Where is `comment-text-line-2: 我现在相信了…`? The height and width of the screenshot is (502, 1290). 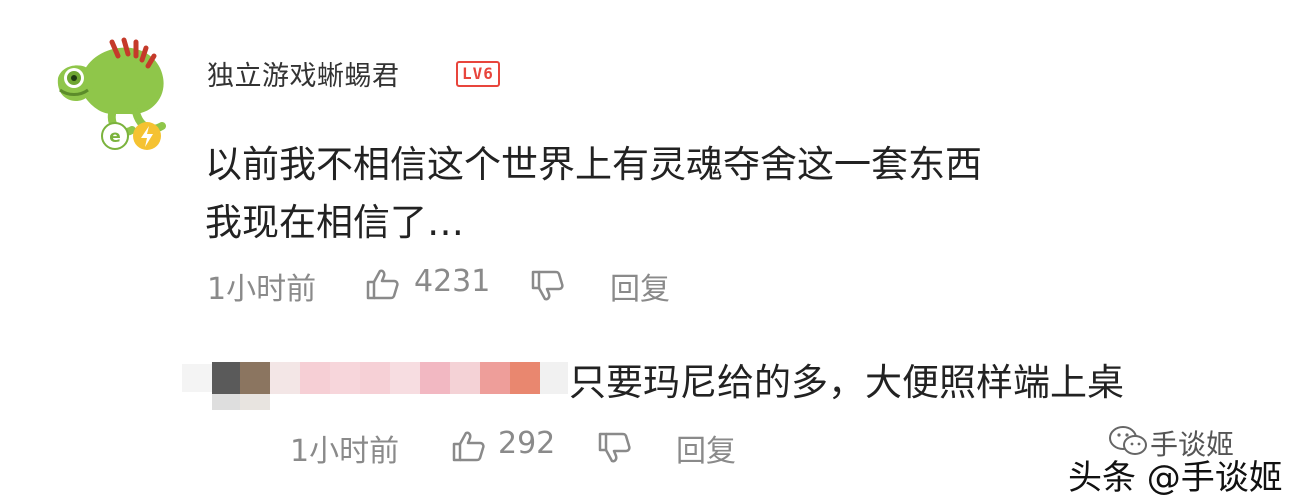
comment-text-line-2: 我现在相信了… is located at coordinates (334, 222).